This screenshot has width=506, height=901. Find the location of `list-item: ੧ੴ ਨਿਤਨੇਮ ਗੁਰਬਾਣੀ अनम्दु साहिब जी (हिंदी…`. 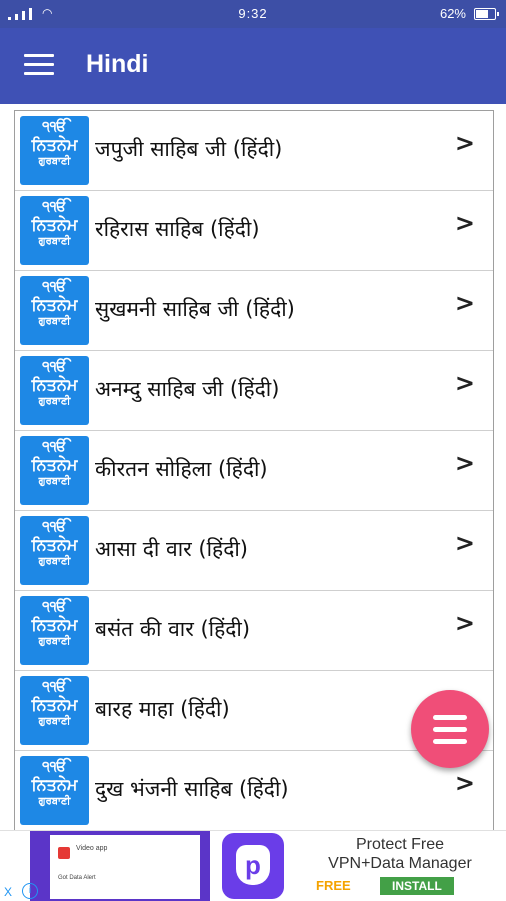

list-item: ੧ੴ ਨਿਤਨੇਮ ਗੁਰਬਾਣੀ अनम्दु साहिब जी (हिंदी… is located at coordinates (254, 391).